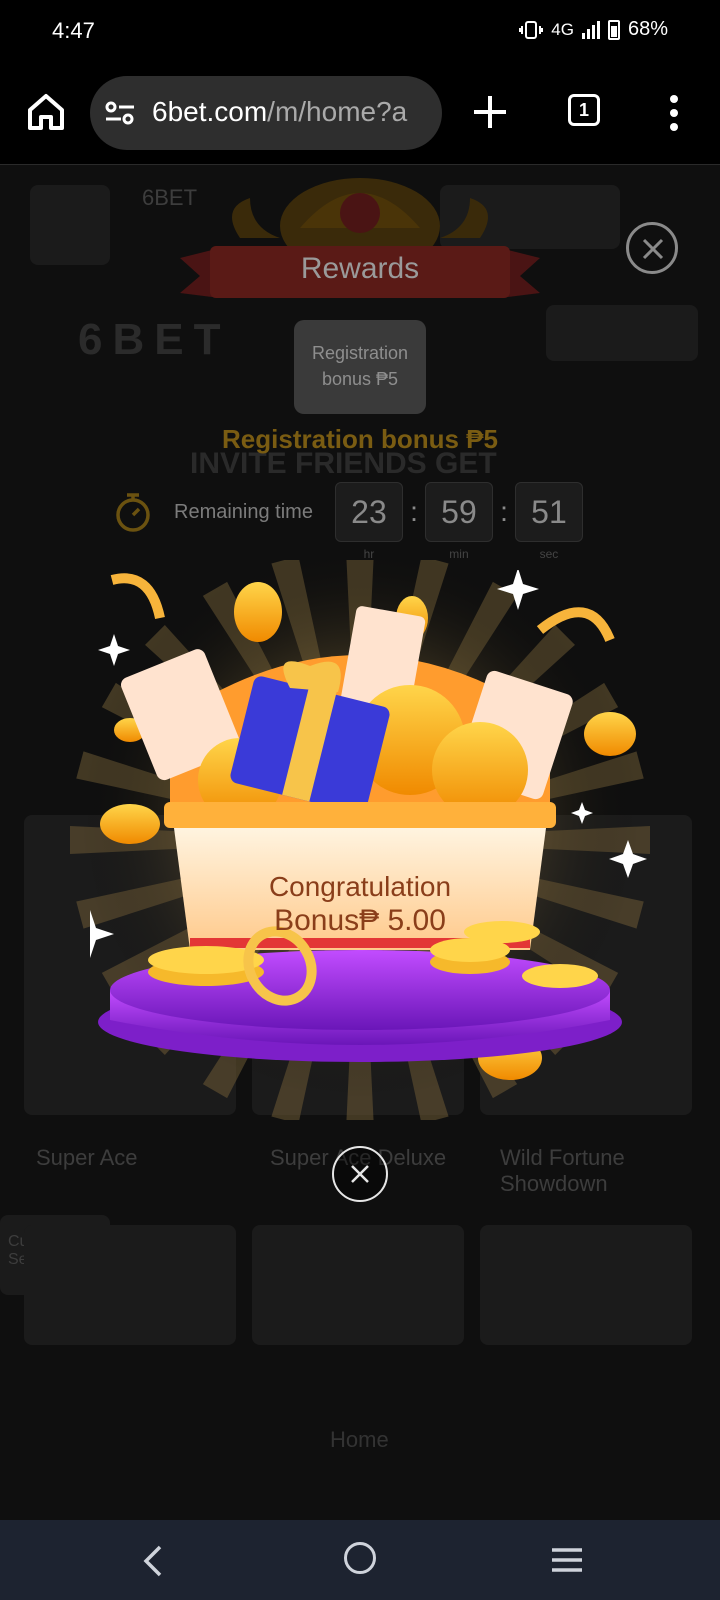 The height and width of the screenshot is (1600, 720). I want to click on timer-minutes-unit: min, so click(459, 554).